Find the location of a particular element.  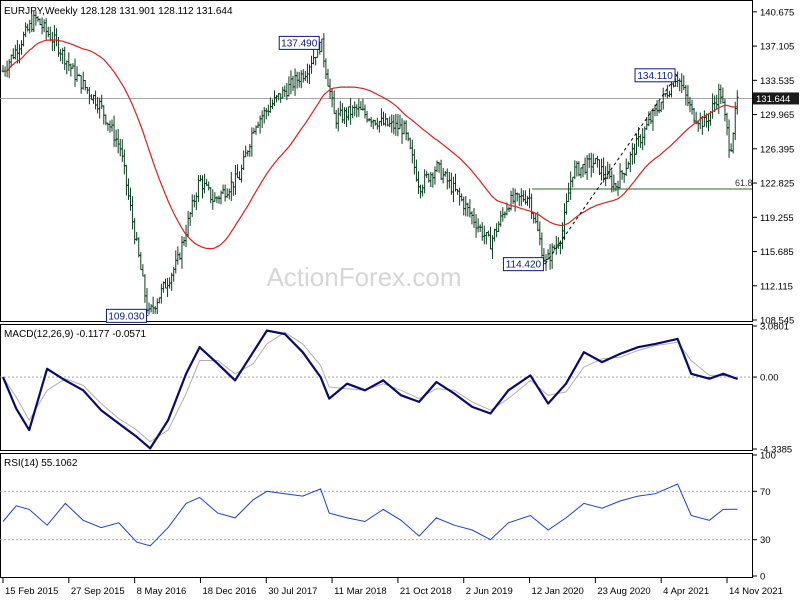

annotation-label: 137.490 is located at coordinates (299, 43).